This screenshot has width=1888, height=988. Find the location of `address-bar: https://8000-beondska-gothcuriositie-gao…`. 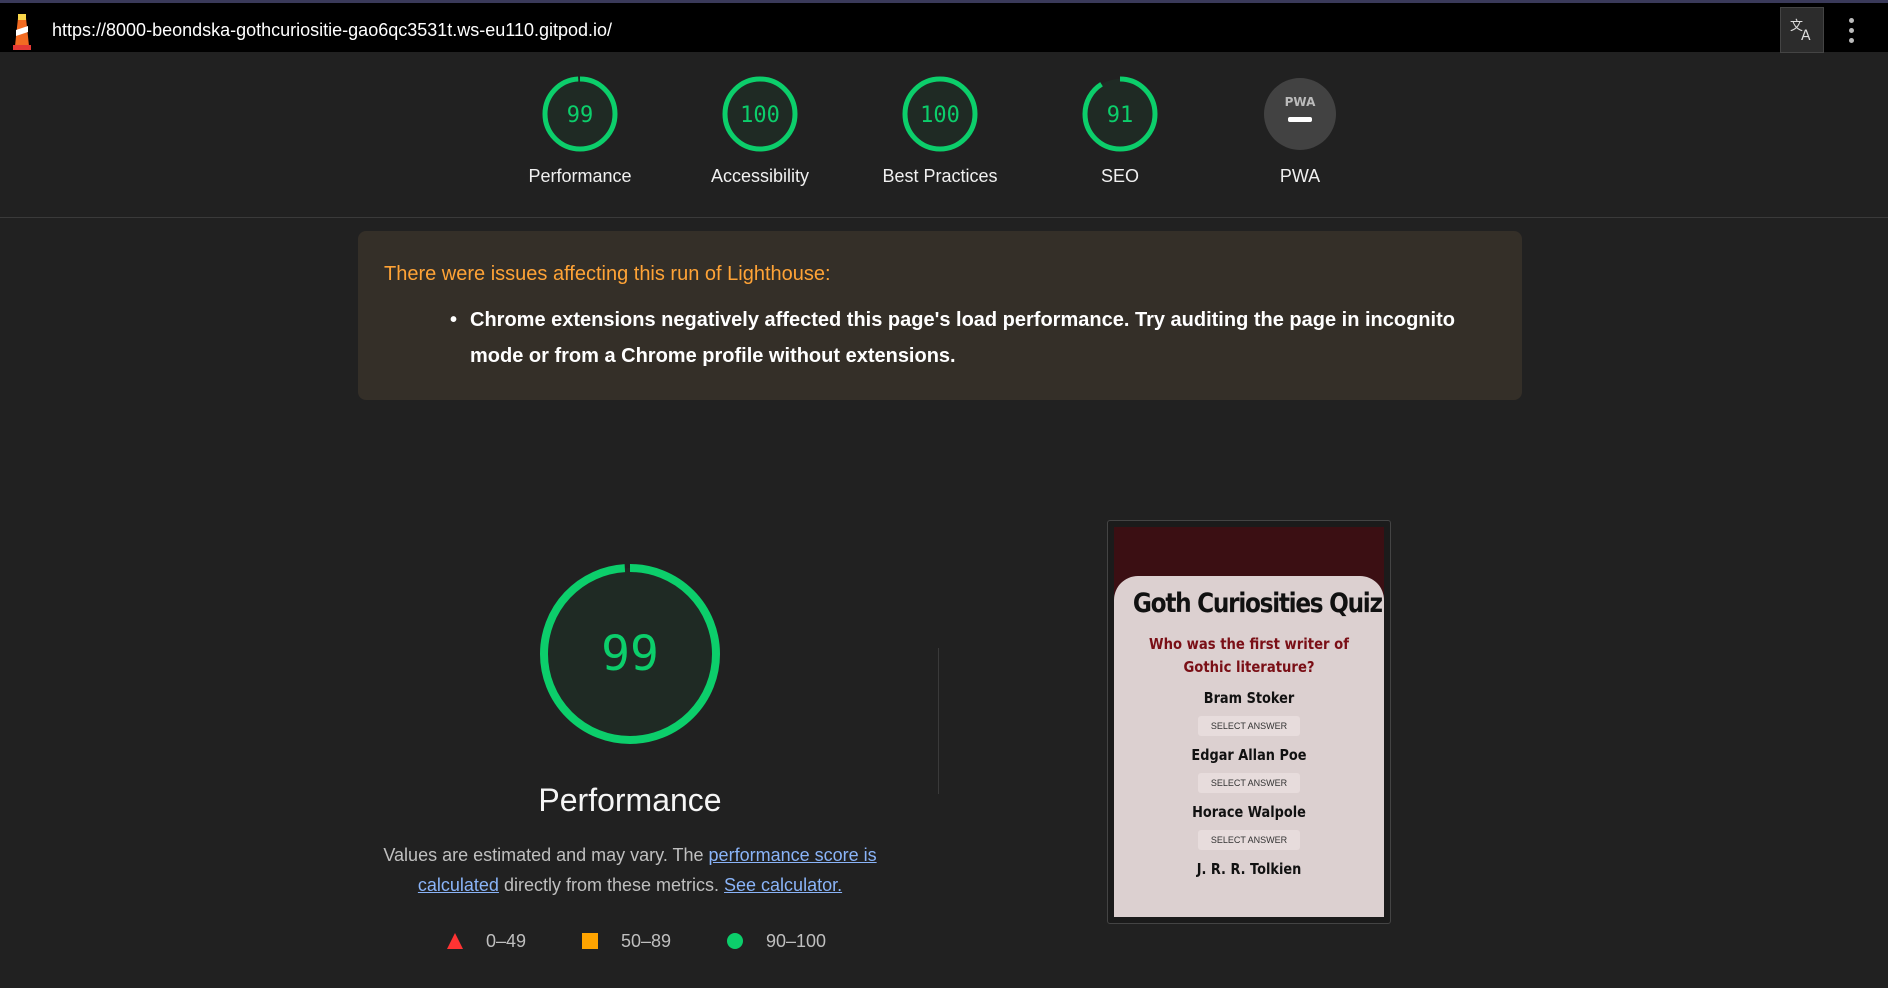

address-bar: https://8000-beondska-gothcuriositie-gao… is located at coordinates (944, 26).